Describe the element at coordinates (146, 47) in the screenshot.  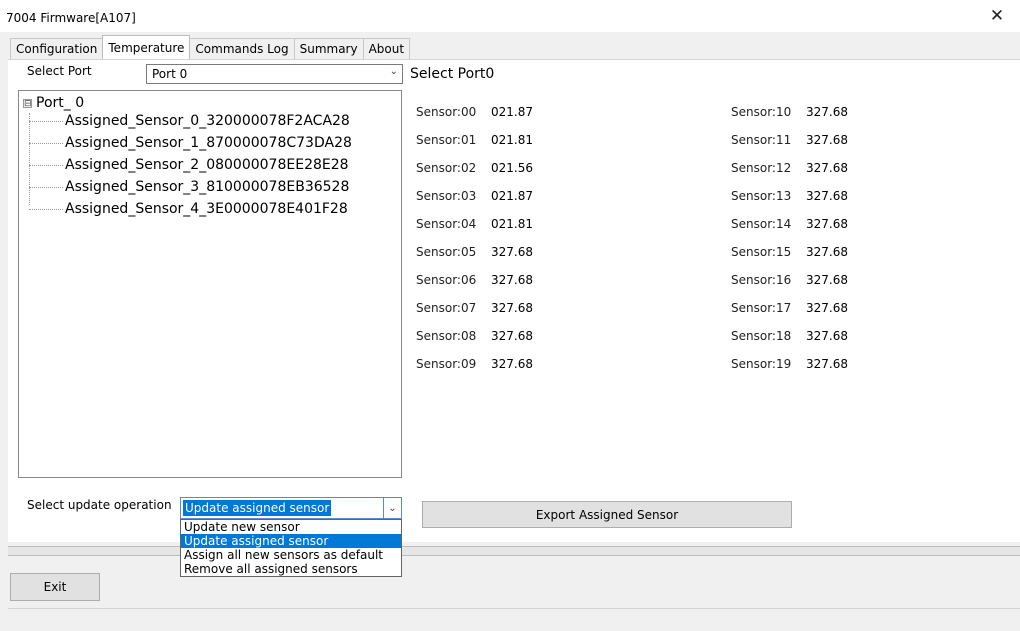
I see `tab-temperature: Temperature` at that location.